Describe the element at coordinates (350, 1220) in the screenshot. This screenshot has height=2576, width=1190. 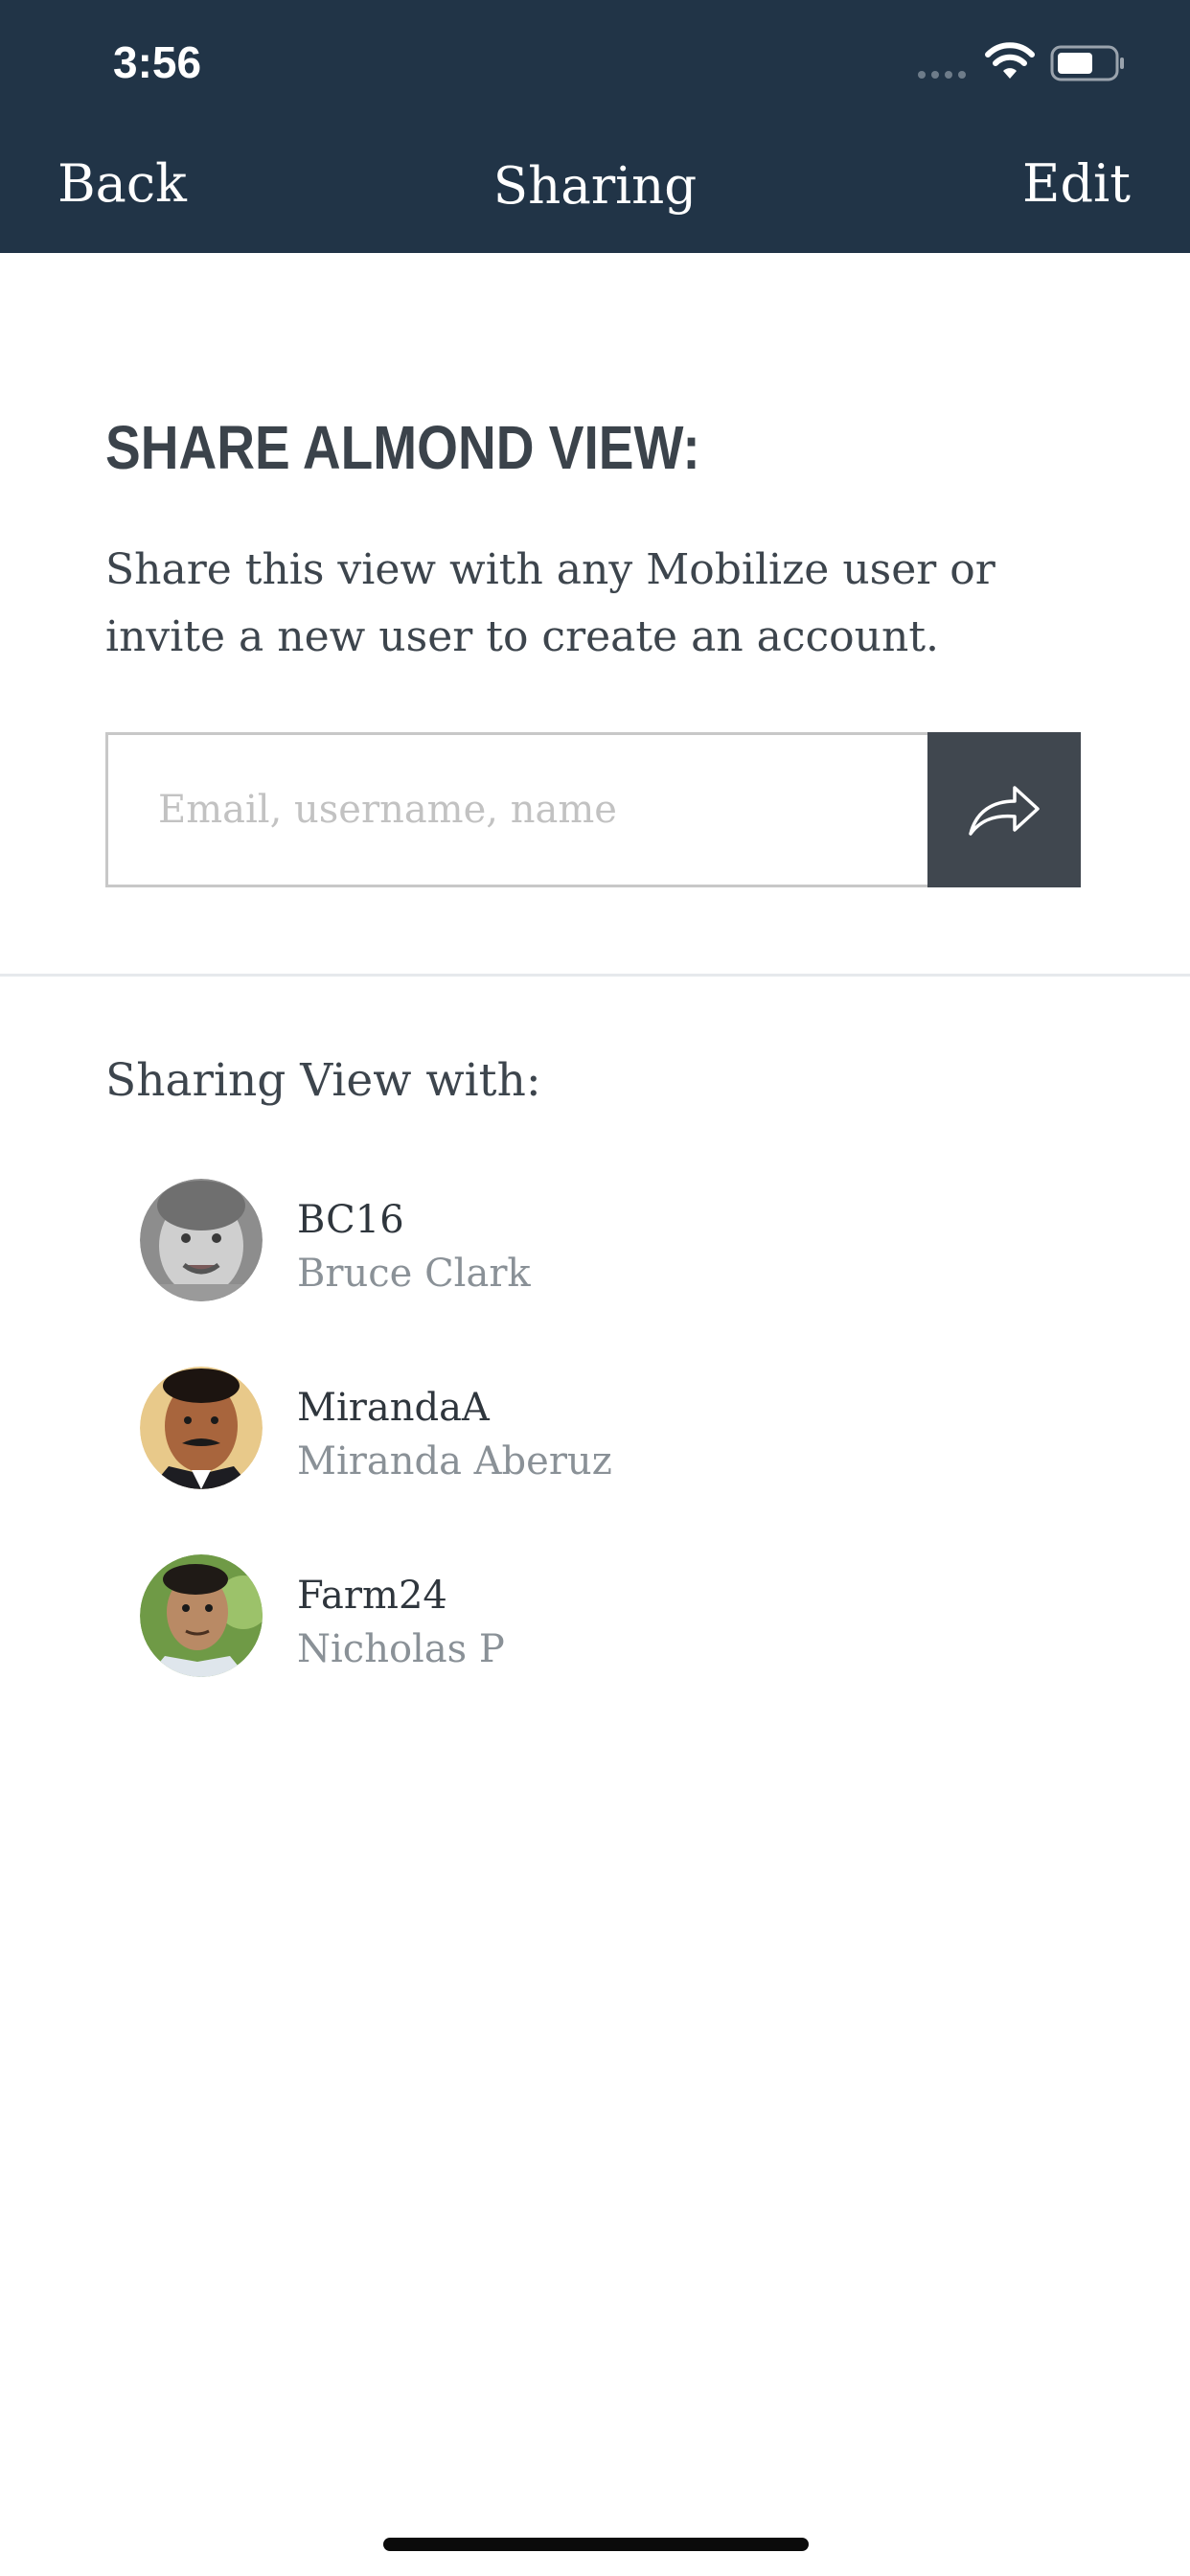
I see `user-username: BC16` at that location.